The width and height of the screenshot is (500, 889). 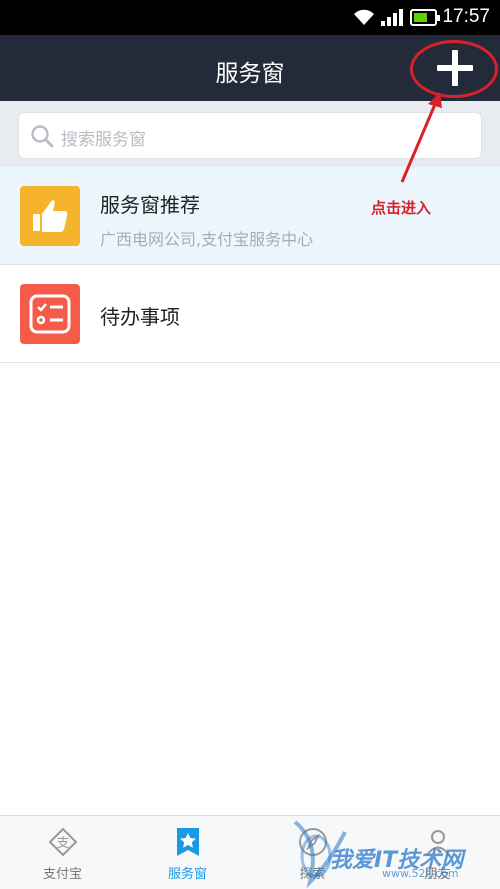 What do you see at coordinates (150, 205) in the screenshot?
I see `list-item-title: 服务窗推荐` at bounding box center [150, 205].